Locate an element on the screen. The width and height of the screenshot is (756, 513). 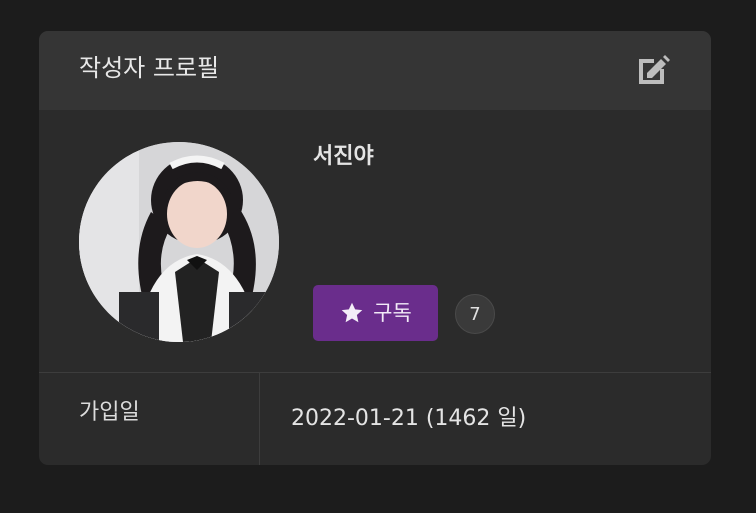
subscriber-count-badge: 7 is located at coordinates (475, 314).